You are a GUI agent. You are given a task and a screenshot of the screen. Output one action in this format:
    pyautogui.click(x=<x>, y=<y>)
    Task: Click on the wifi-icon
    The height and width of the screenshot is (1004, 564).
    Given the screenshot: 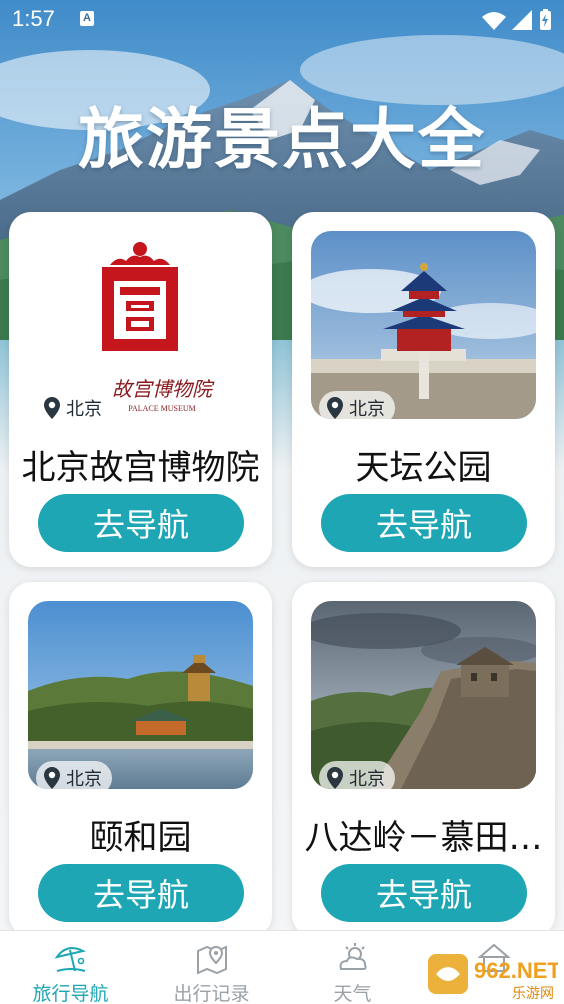 What is the action you would take?
    pyautogui.click(x=494, y=21)
    